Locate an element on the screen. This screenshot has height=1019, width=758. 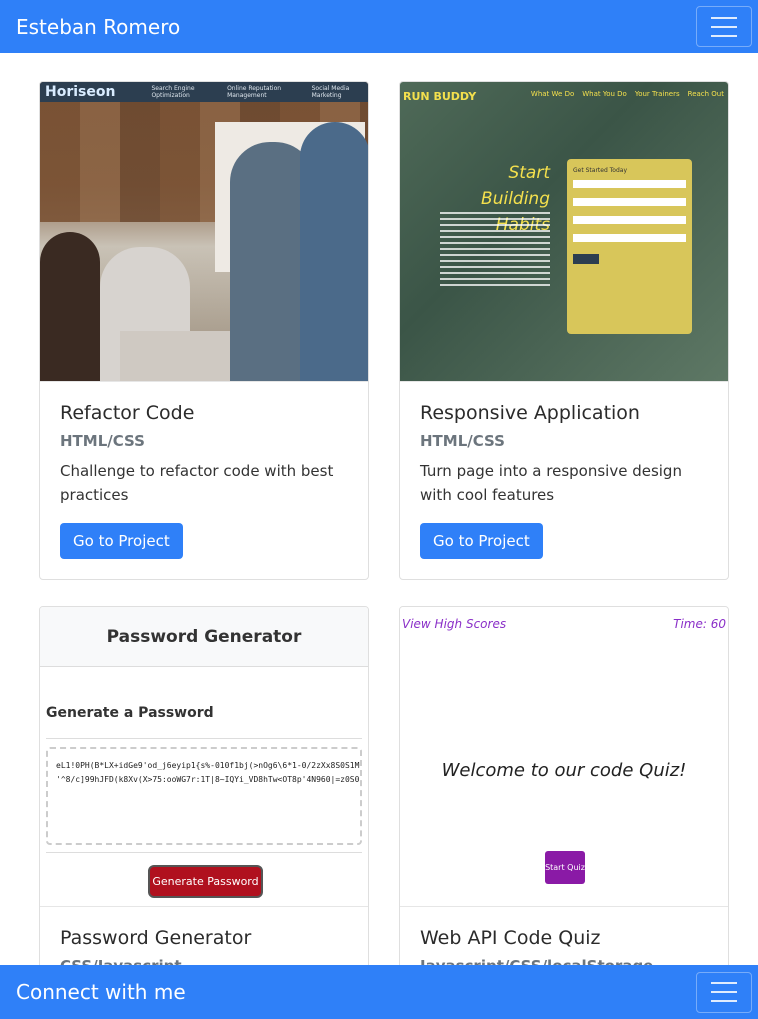
top-navbar: Esteban Romero is located at coordinates (379, 26).